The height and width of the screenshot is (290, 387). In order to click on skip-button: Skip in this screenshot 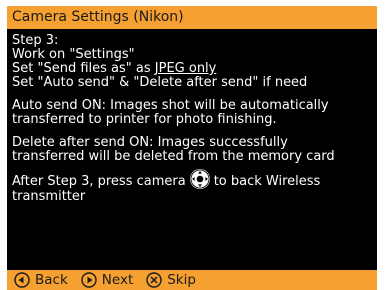, I will do `click(171, 280)`.